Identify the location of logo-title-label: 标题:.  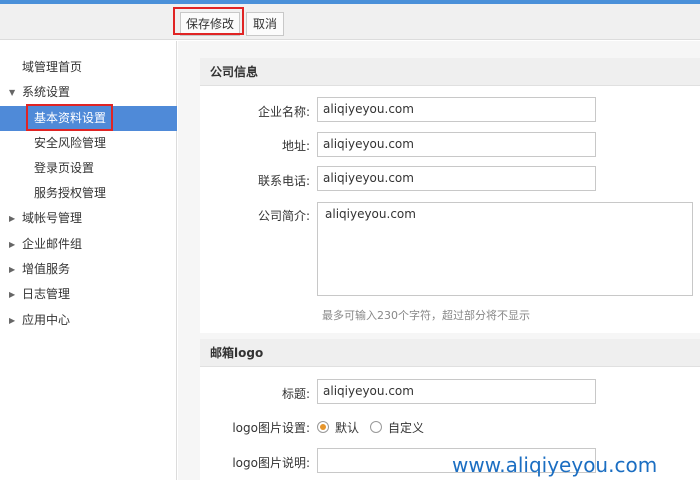
(295, 394).